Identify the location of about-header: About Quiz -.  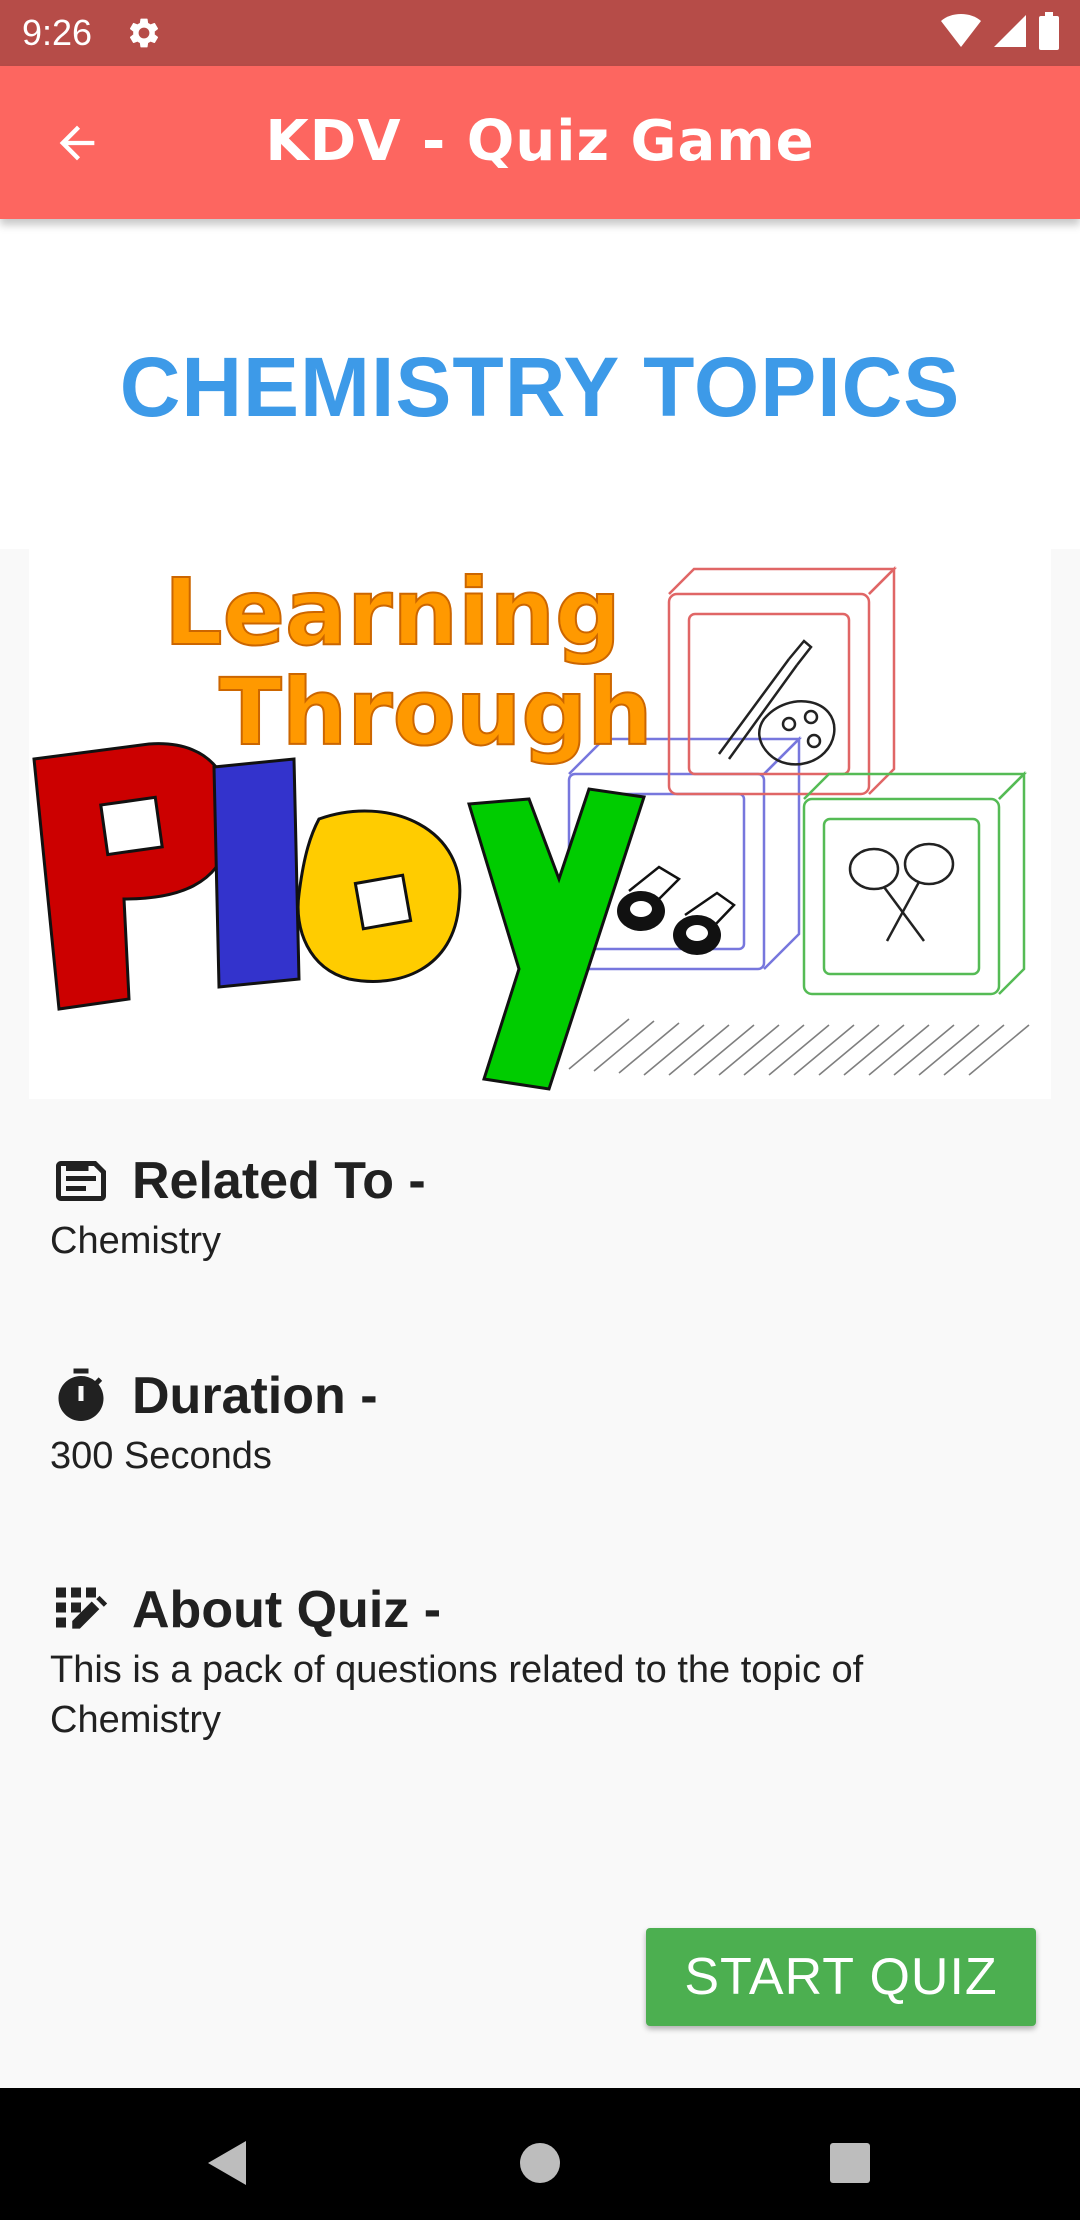
(545, 1610).